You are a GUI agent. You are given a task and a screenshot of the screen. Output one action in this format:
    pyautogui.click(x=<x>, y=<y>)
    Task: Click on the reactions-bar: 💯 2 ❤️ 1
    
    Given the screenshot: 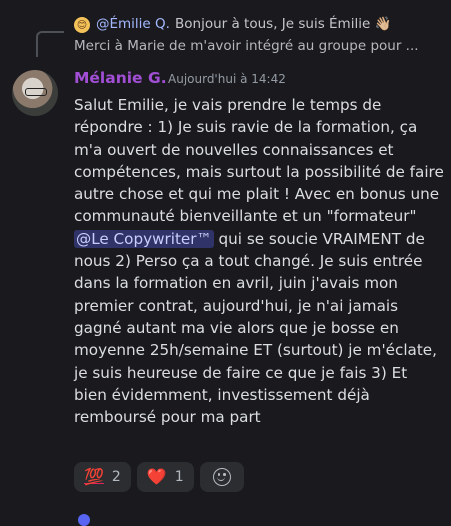 What is the action you would take?
    pyautogui.click(x=159, y=477)
    